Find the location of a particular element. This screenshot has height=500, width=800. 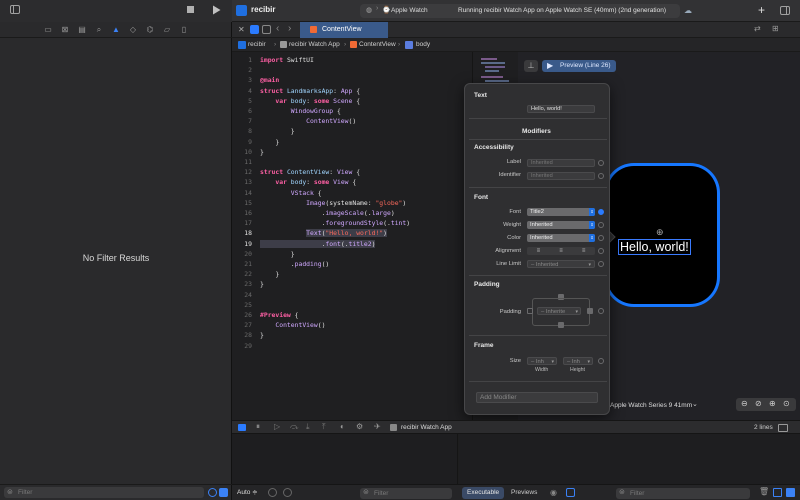

padding-trailing-toggle is located at coordinates (590, 311).